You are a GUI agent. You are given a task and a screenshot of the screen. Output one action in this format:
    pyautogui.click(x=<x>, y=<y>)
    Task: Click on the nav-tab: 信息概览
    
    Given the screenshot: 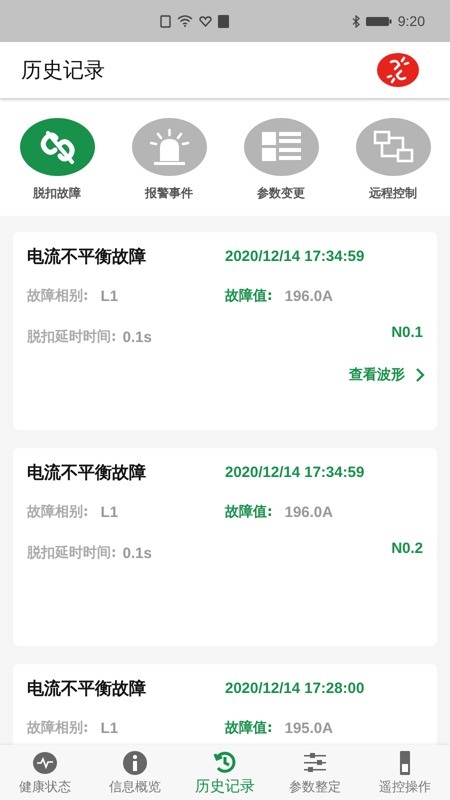 What is the action you would take?
    pyautogui.click(x=135, y=773)
    